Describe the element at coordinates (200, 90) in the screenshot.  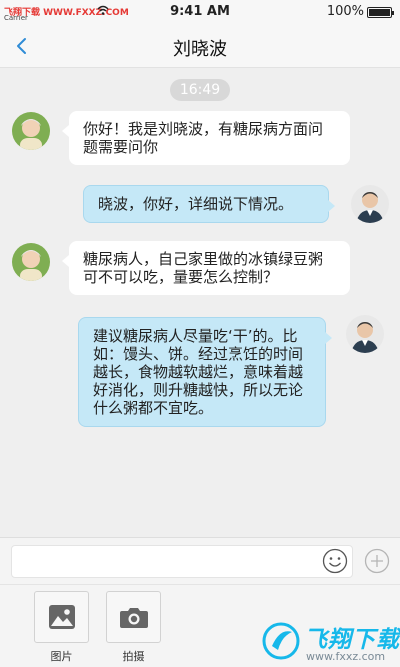
I see `chat-timestamp: 16:49` at that location.